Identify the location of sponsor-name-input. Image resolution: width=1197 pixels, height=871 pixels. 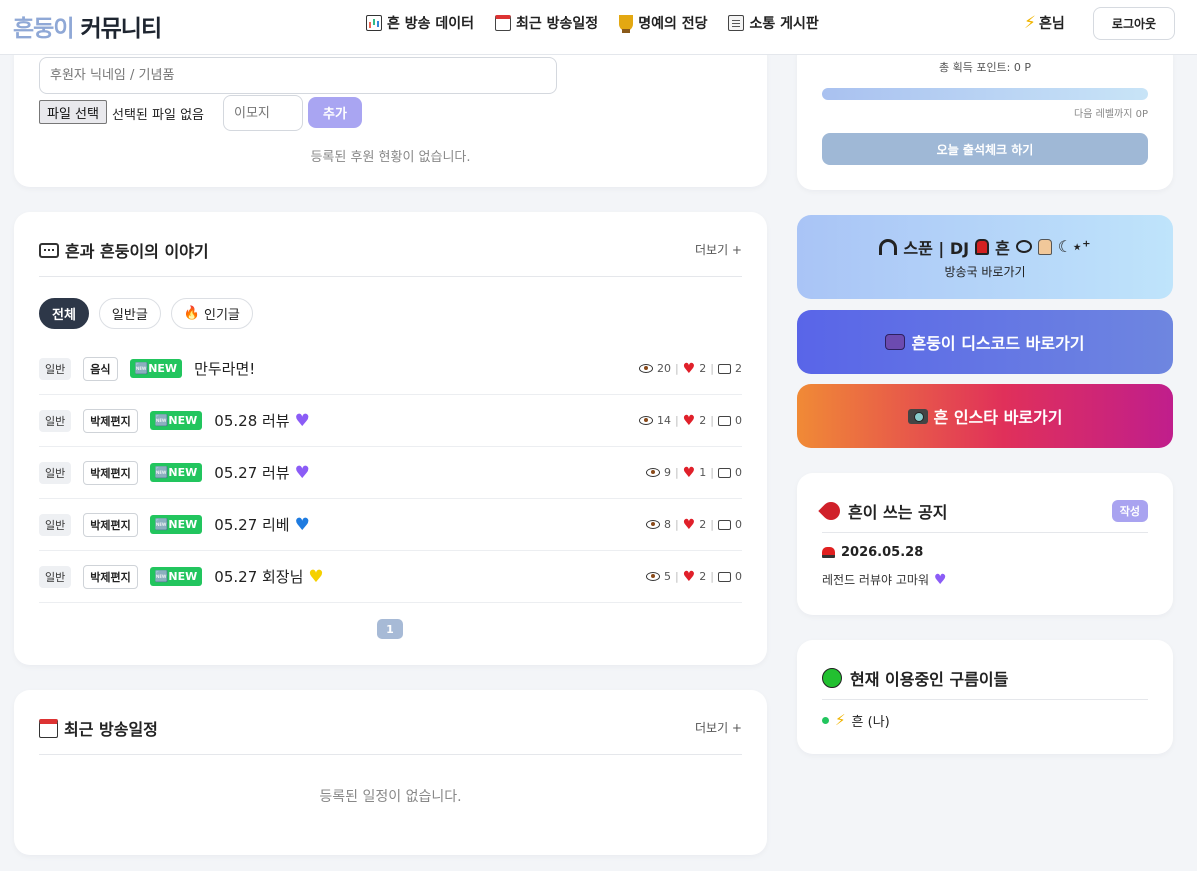
(298, 75).